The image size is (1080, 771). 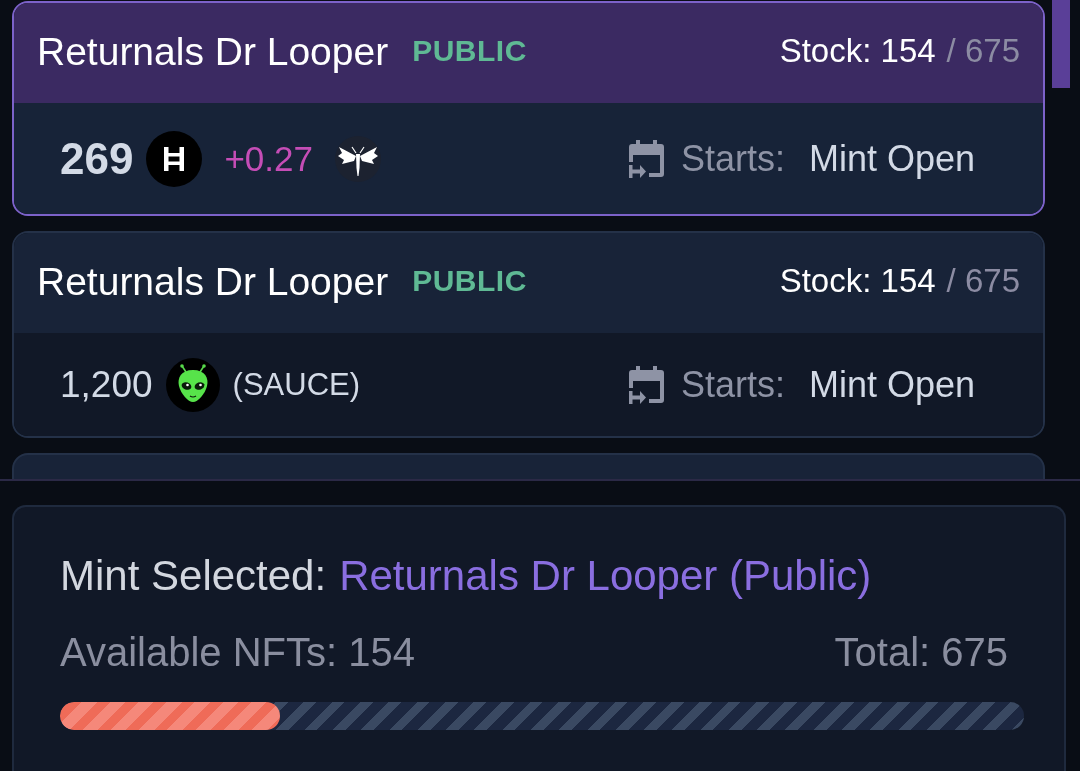 I want to click on selection-value: Returnals Dr Looper (Public), so click(x=605, y=576).